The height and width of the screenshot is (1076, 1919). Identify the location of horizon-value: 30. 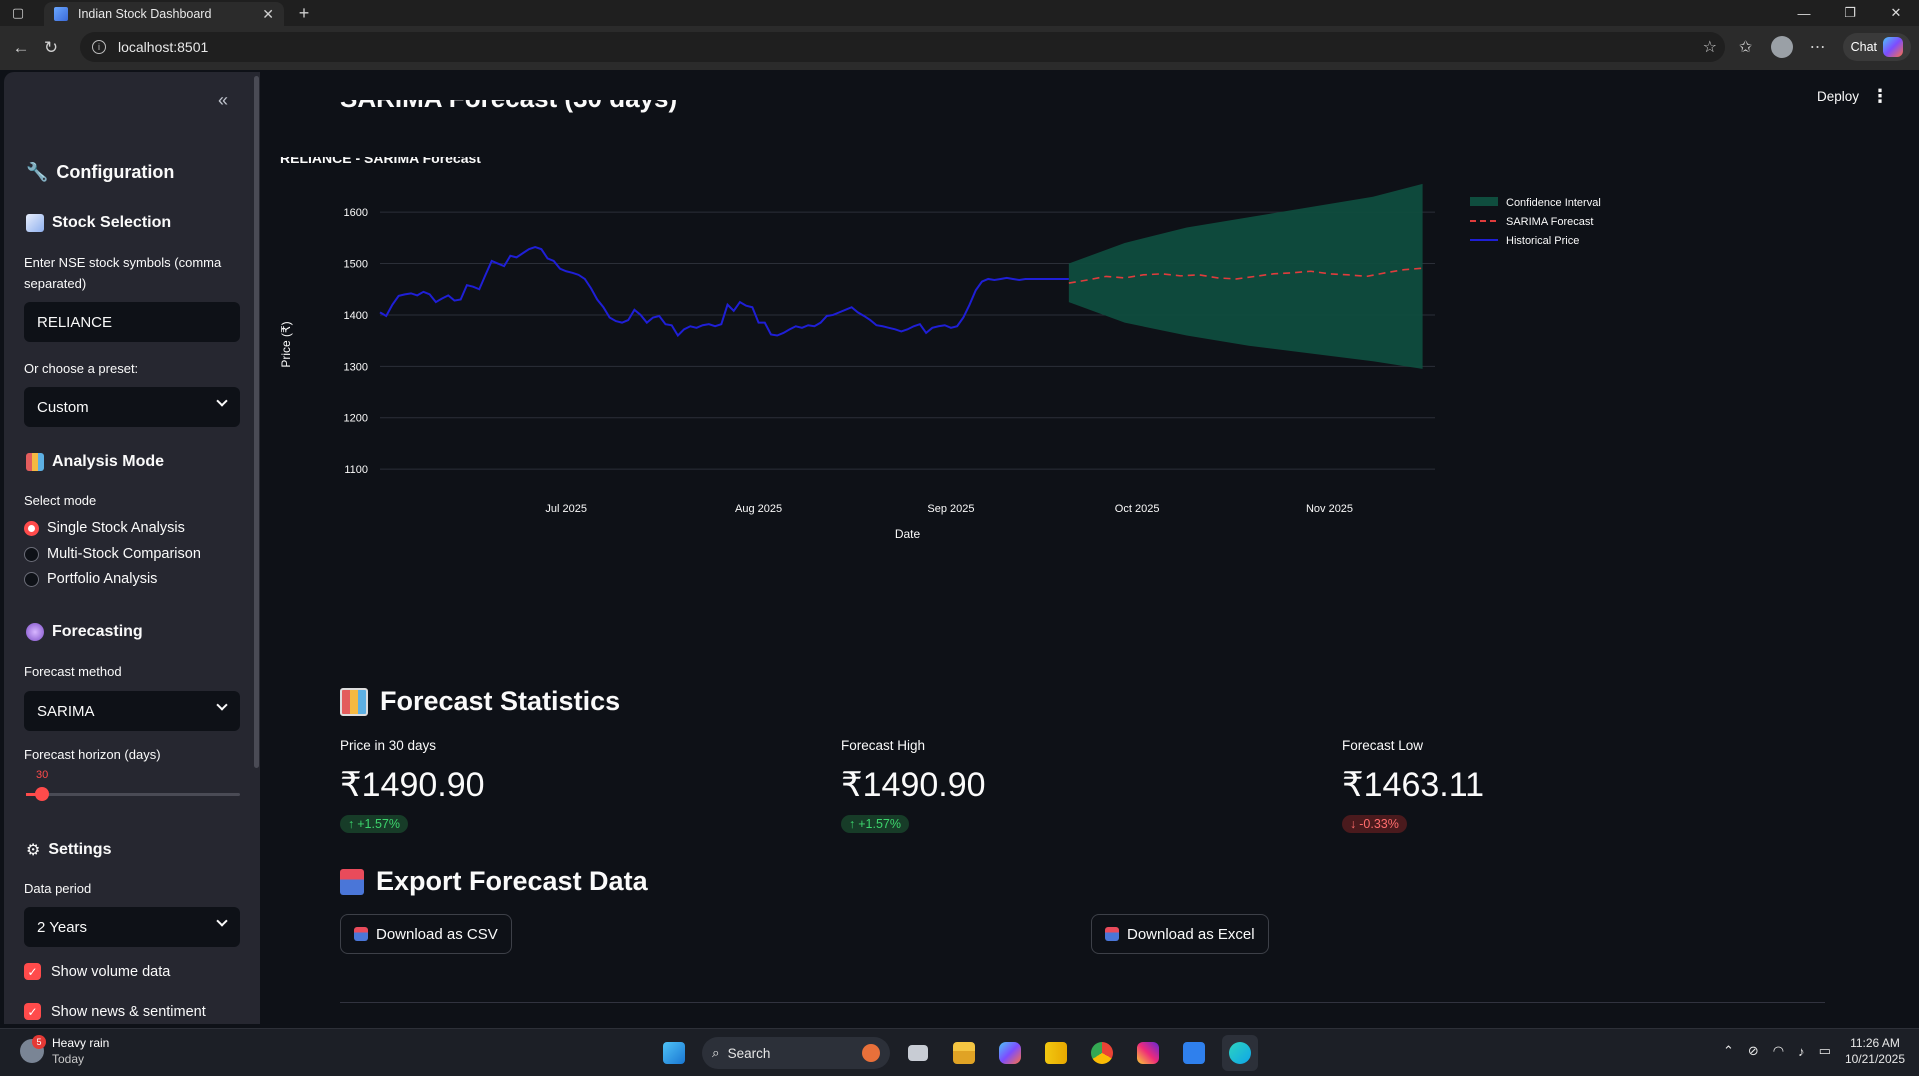
(42, 775).